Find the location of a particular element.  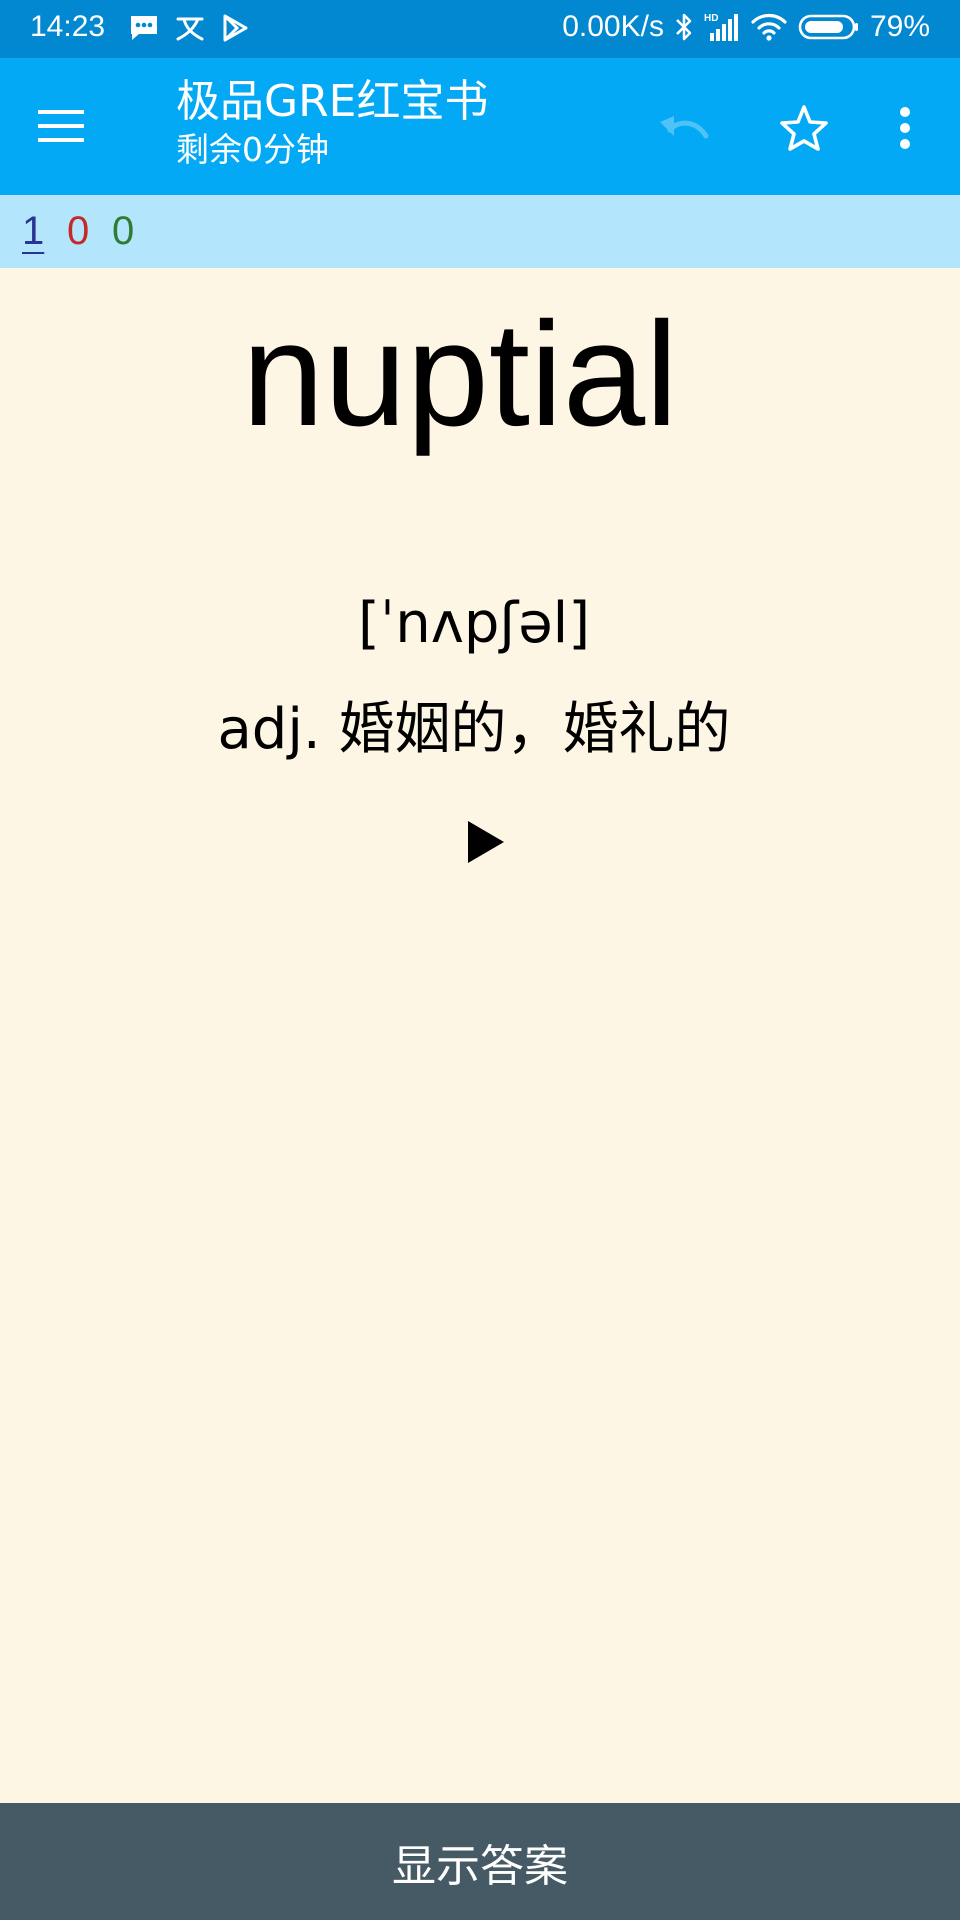

card-word: nuptial is located at coordinates (460, 374).